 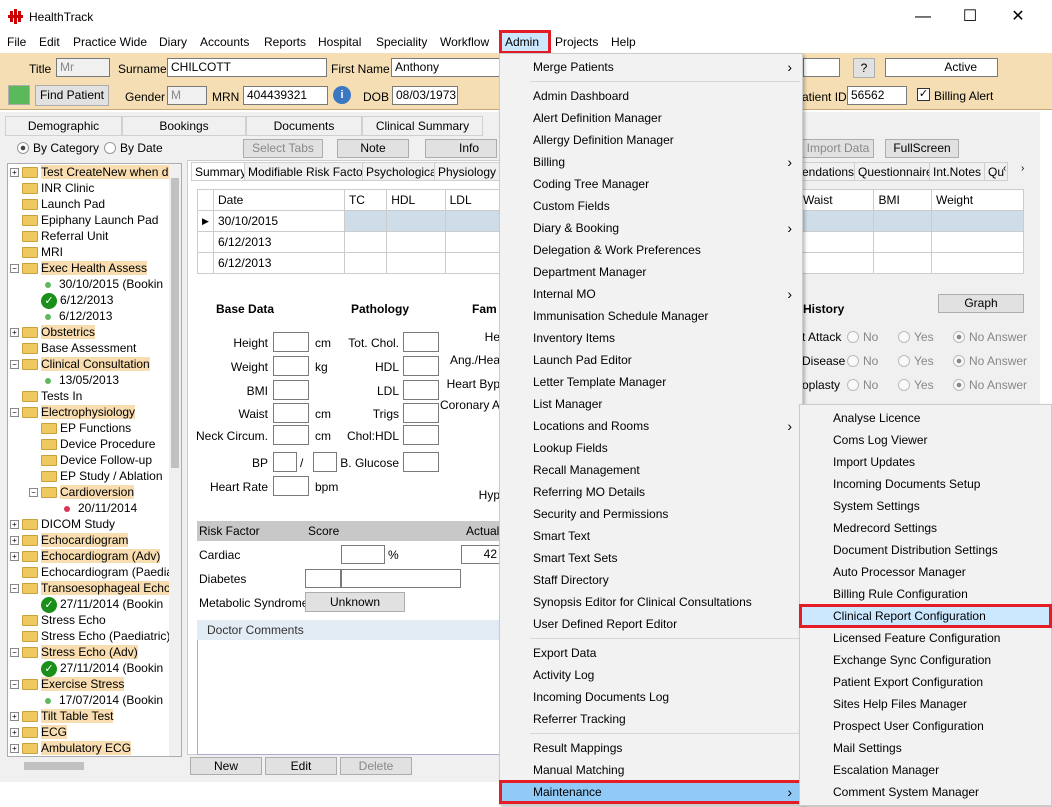 I want to click on tree-item: INR Clinic, so click(x=52, y=188).